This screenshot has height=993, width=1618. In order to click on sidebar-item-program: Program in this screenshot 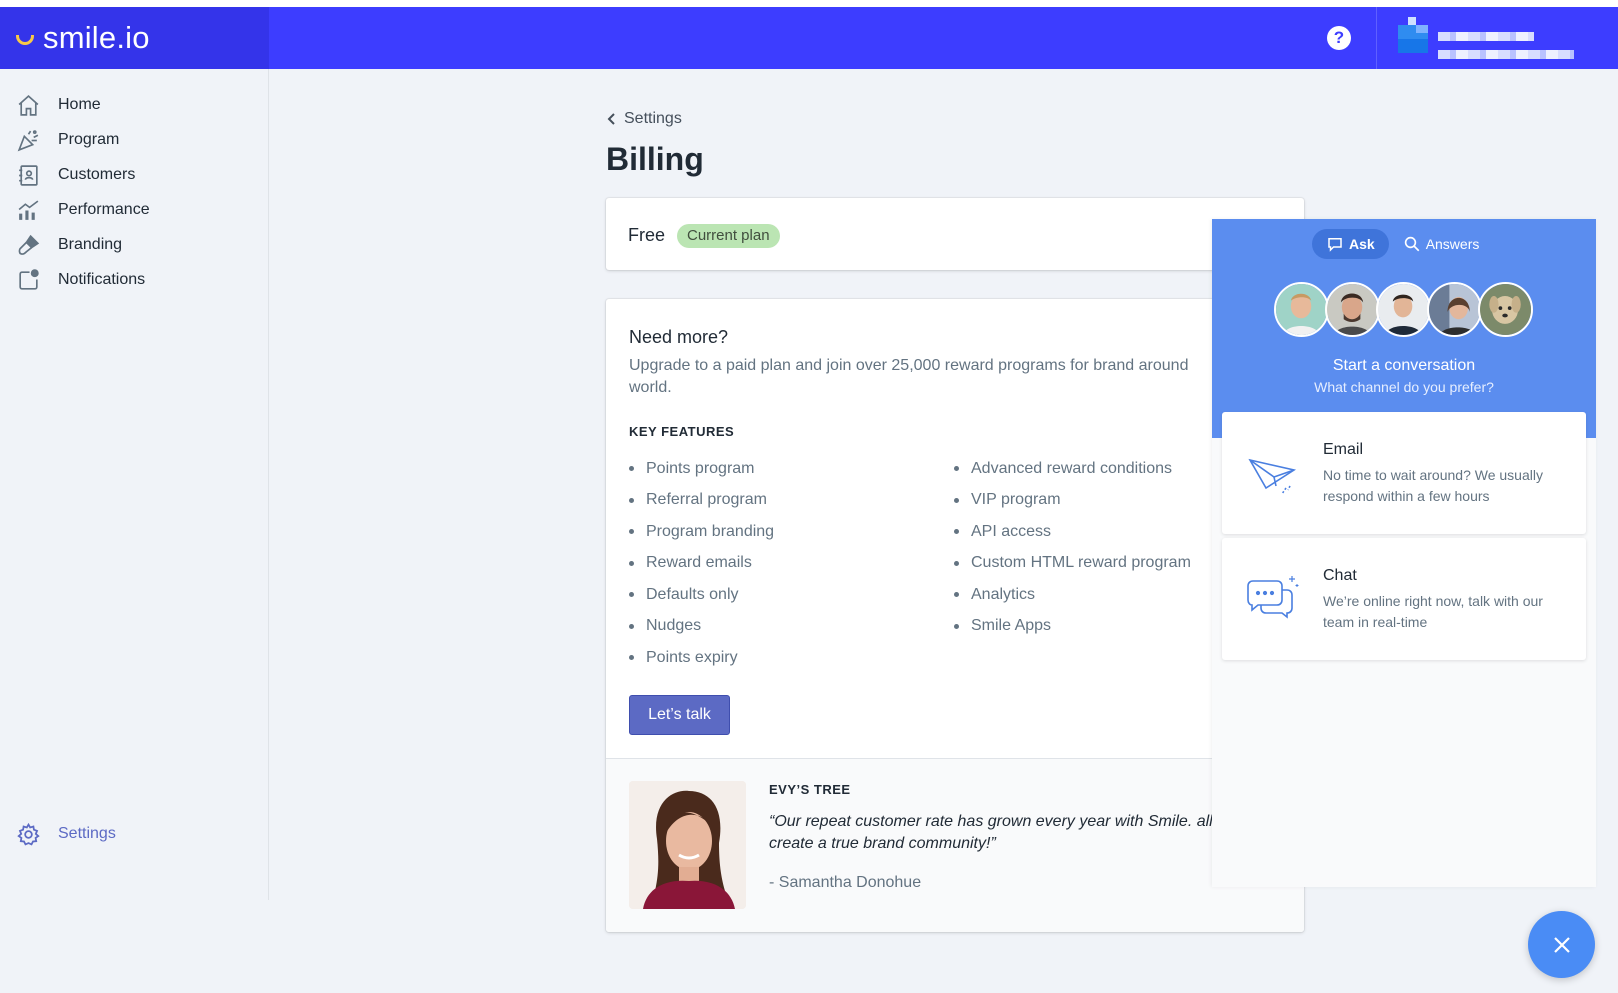, I will do `click(67, 140)`.